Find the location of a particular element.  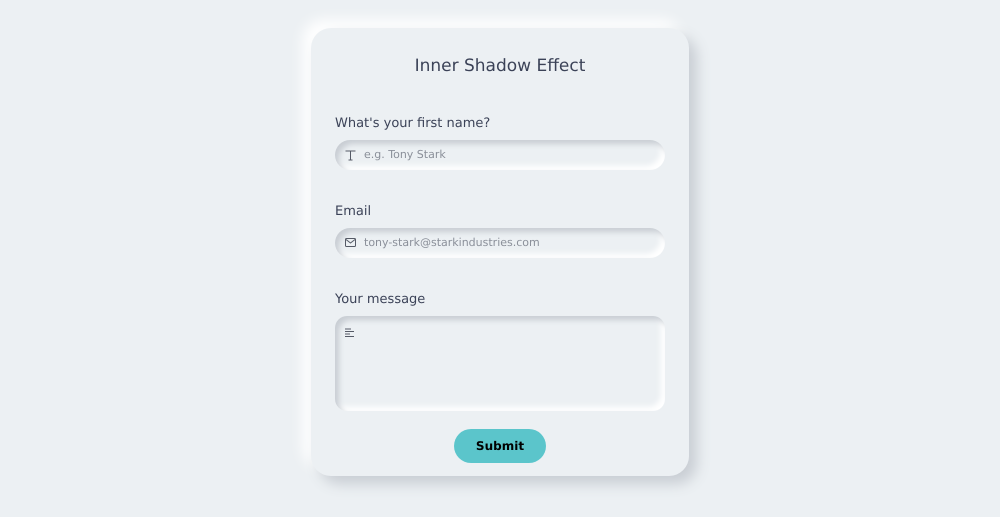

name-field: e.g. Tony Stark is located at coordinates (500, 155).